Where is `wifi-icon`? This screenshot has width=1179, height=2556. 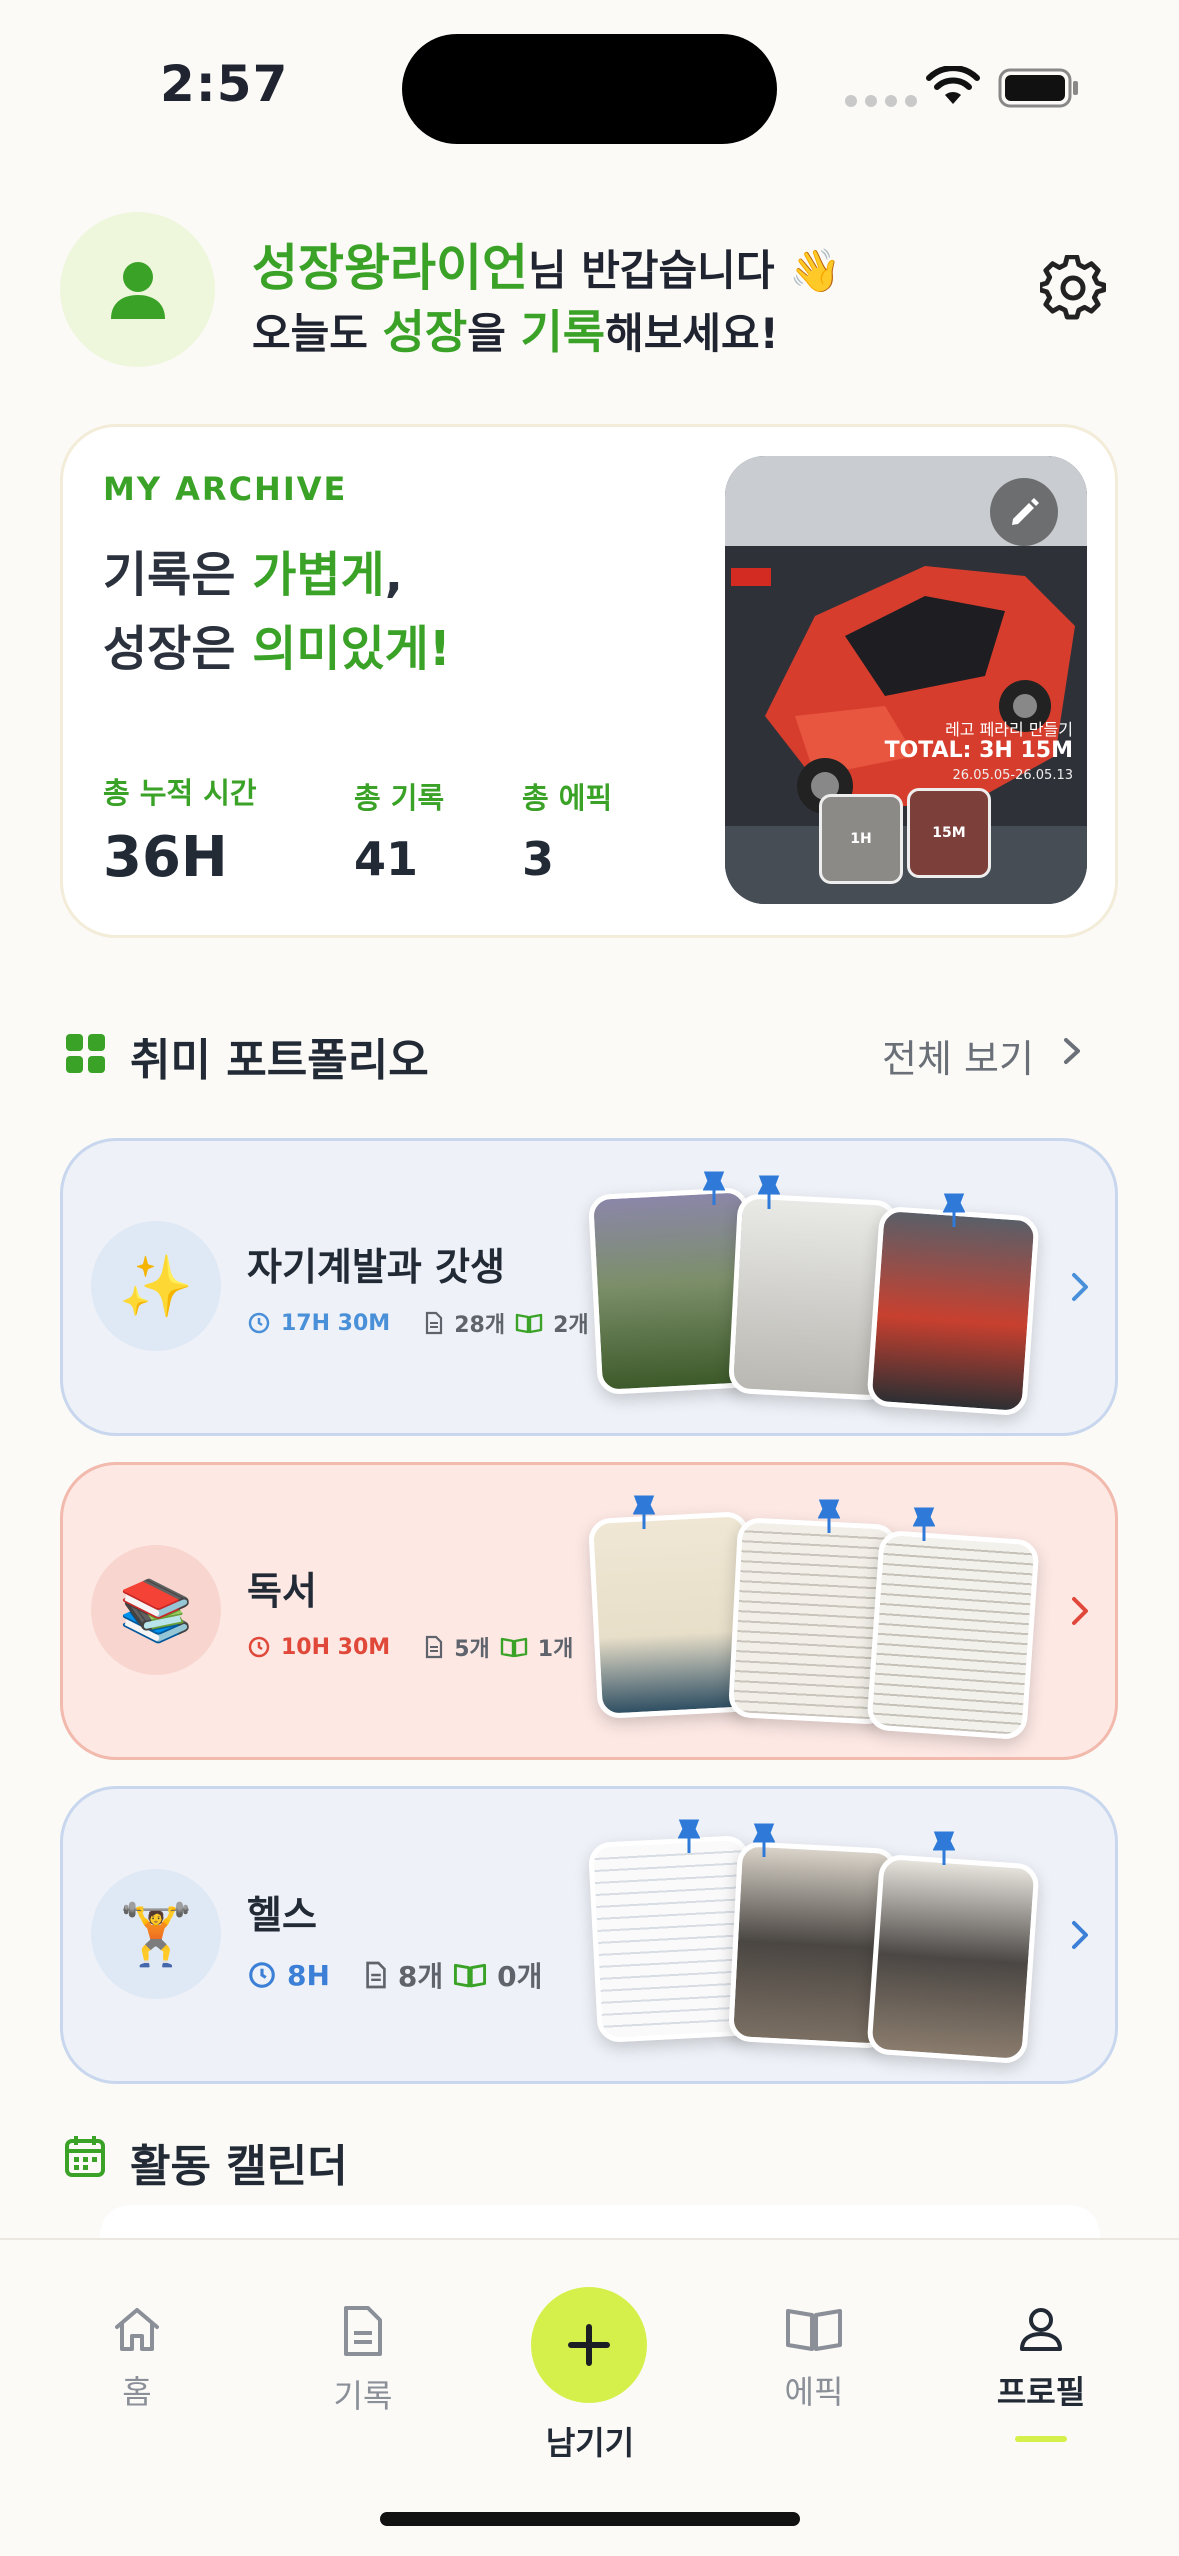
wifi-icon is located at coordinates (953, 85).